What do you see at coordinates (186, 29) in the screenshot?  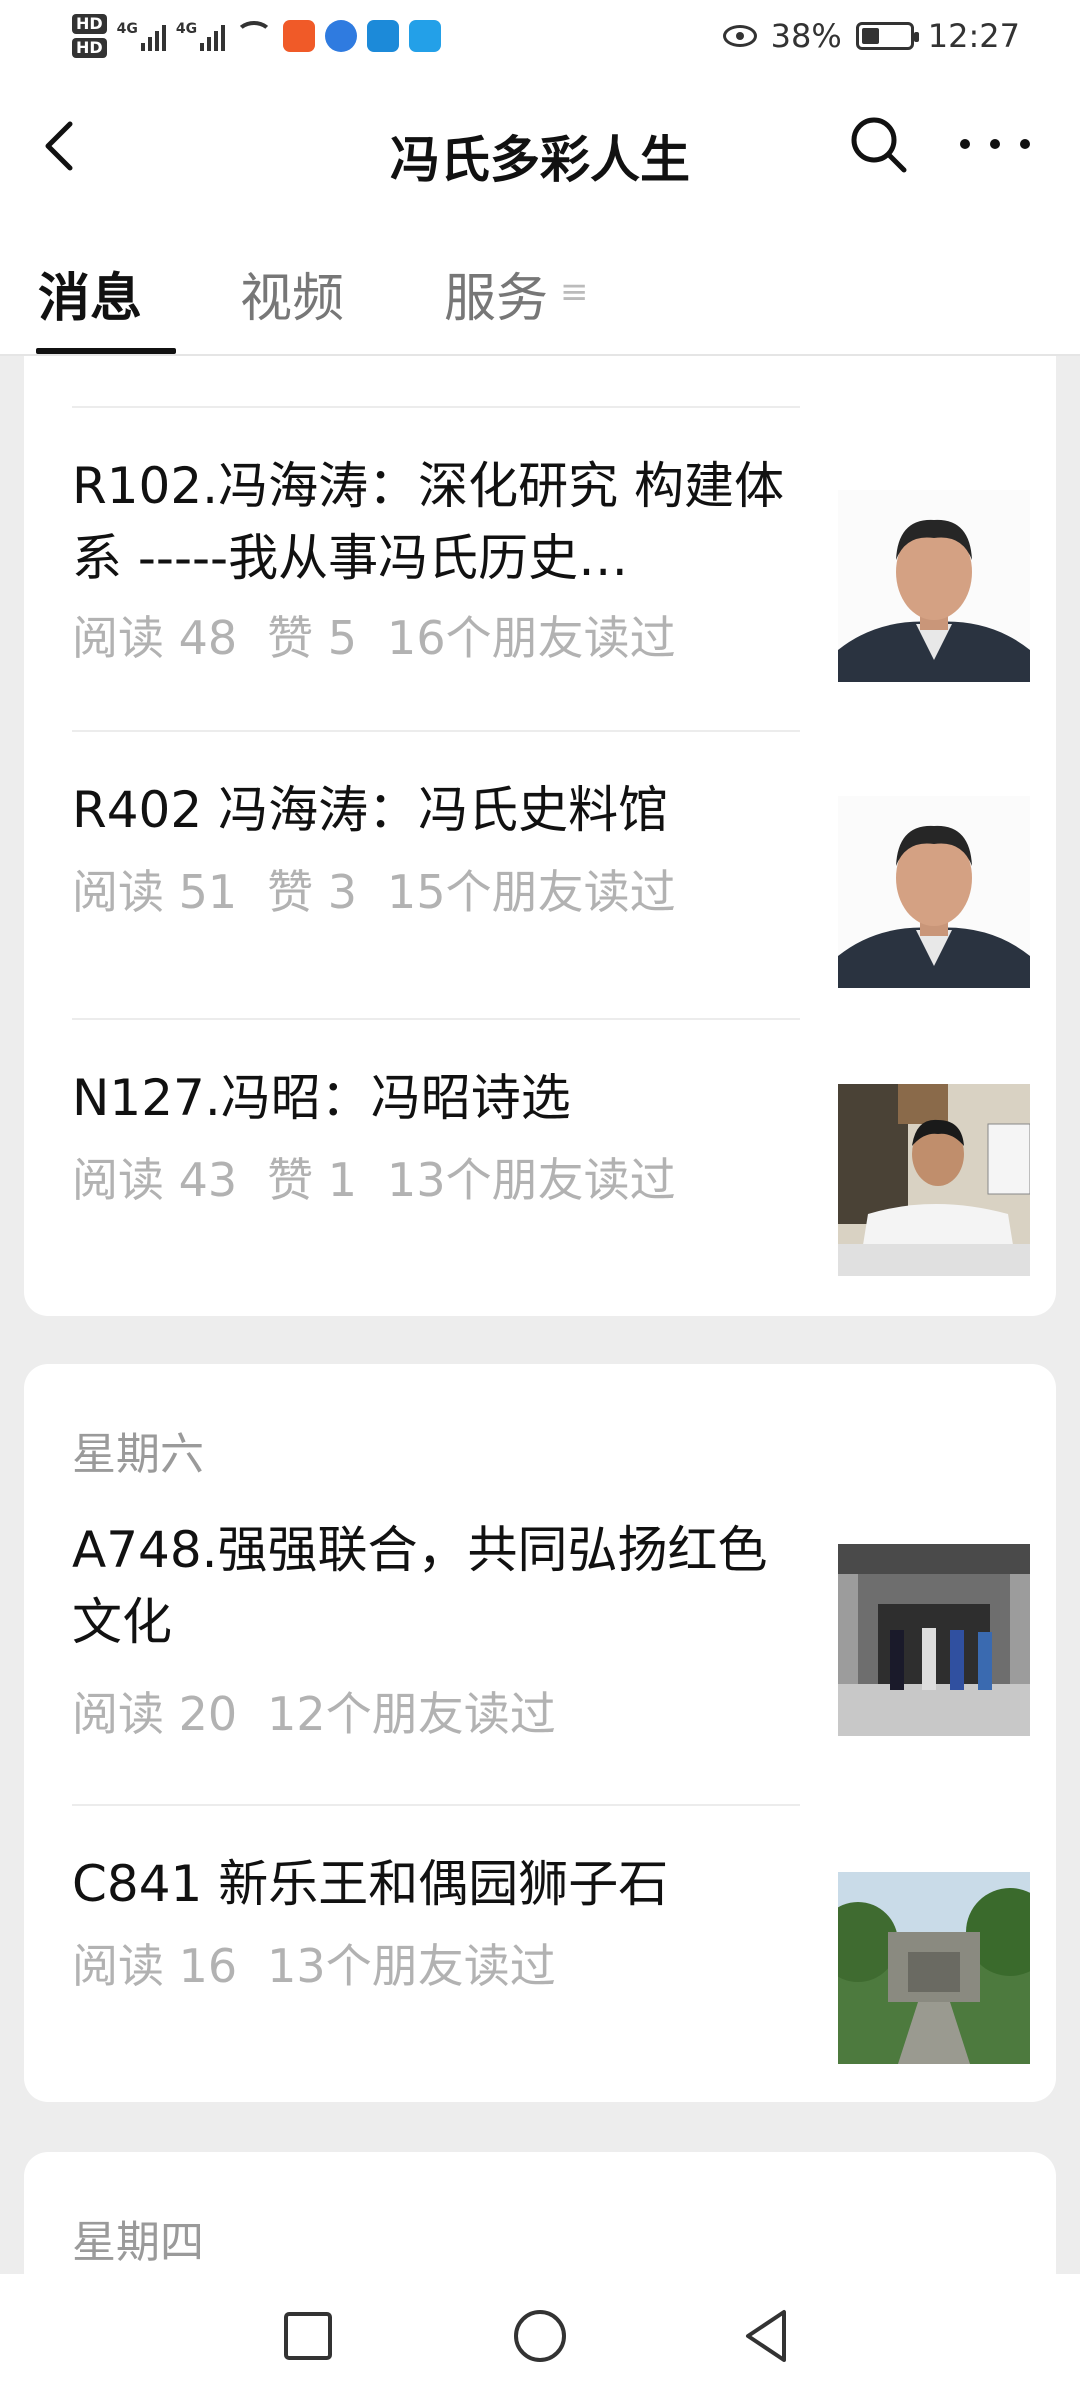 I see `network-type-label-2: 4G` at bounding box center [186, 29].